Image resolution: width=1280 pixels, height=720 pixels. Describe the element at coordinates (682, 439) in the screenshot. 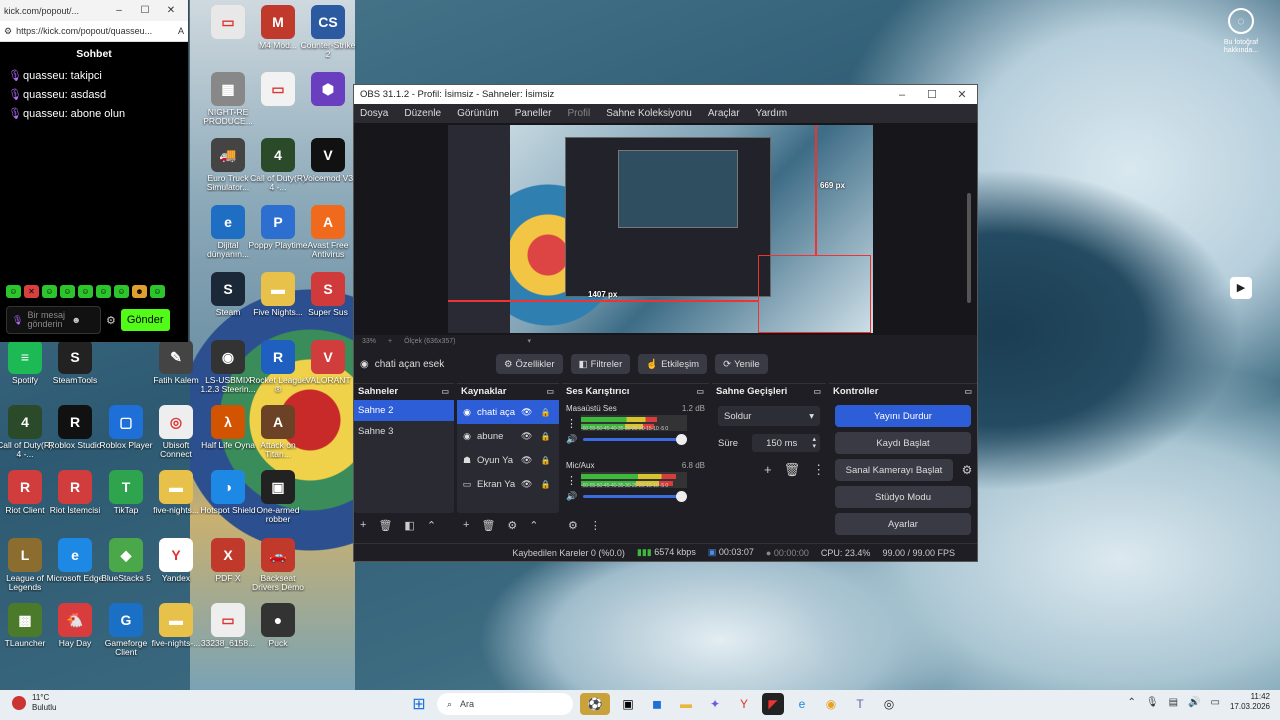

I see `volume-slider-knob` at that location.